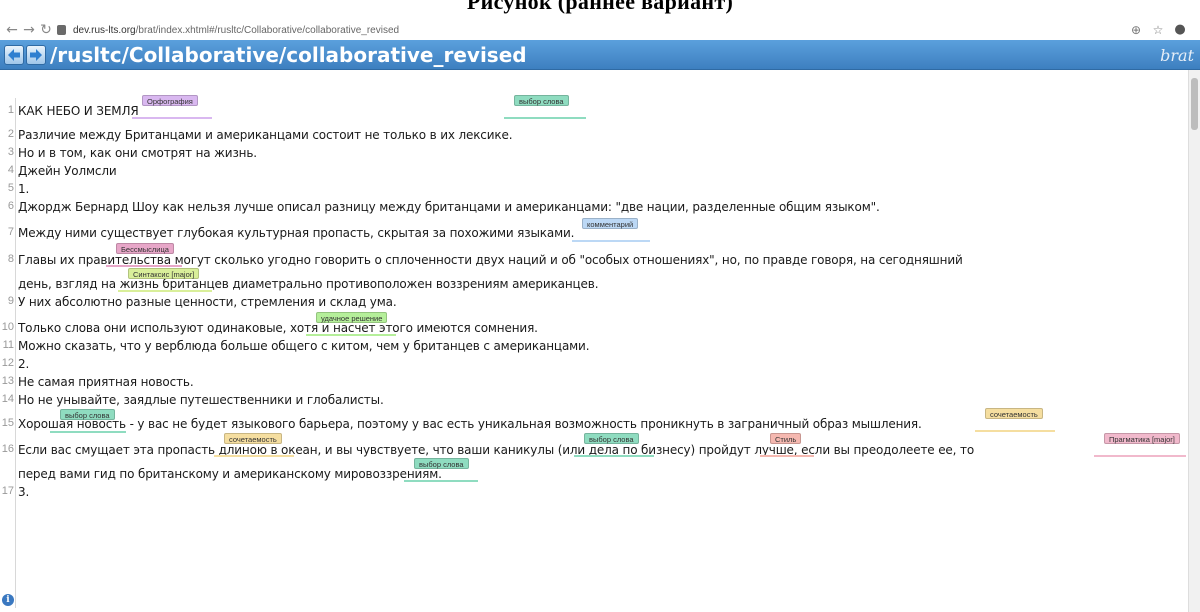  I want to click on prev-document-button, so click(14, 55).